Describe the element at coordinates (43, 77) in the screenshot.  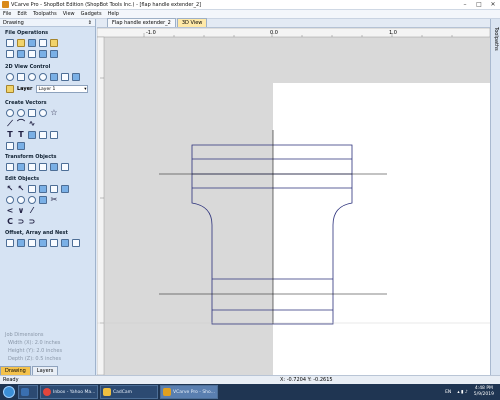
I see `zoom-out-icon` at that location.